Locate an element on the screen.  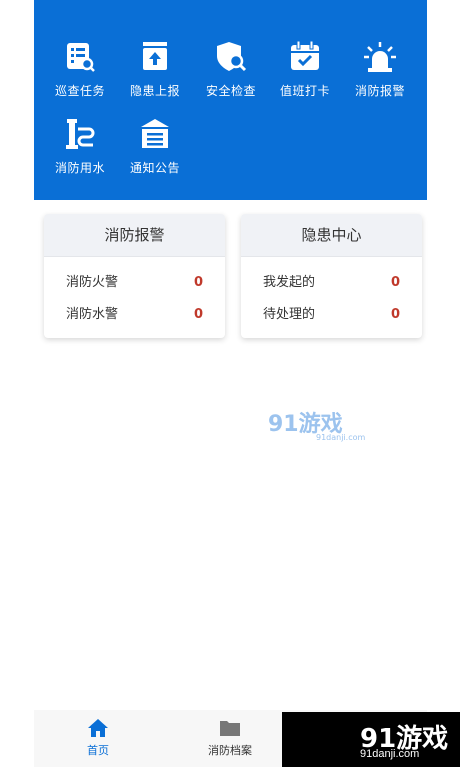
menu-item-label: 通知公告 is located at coordinates (154, 168).